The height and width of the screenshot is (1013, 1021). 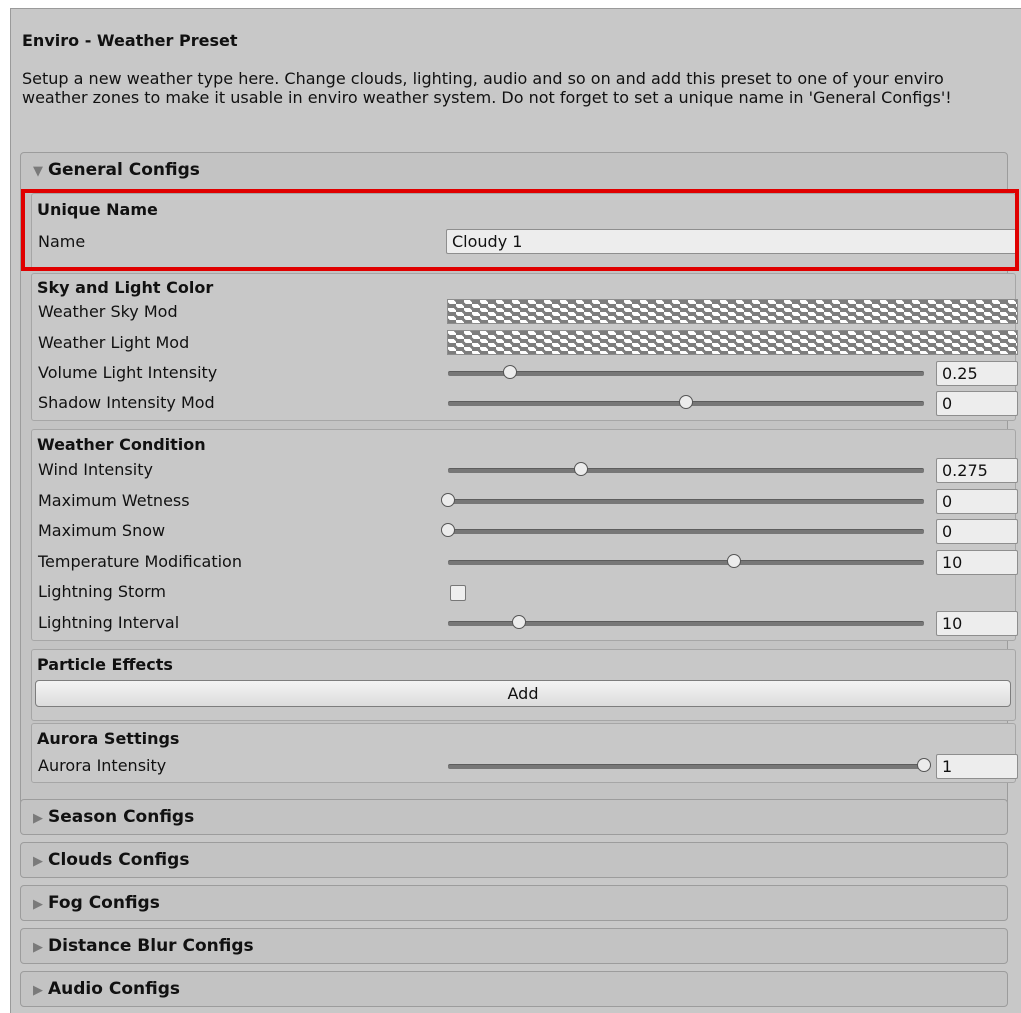 What do you see at coordinates (124, 170) in the screenshot?
I see `general-configs-label: General Configs` at bounding box center [124, 170].